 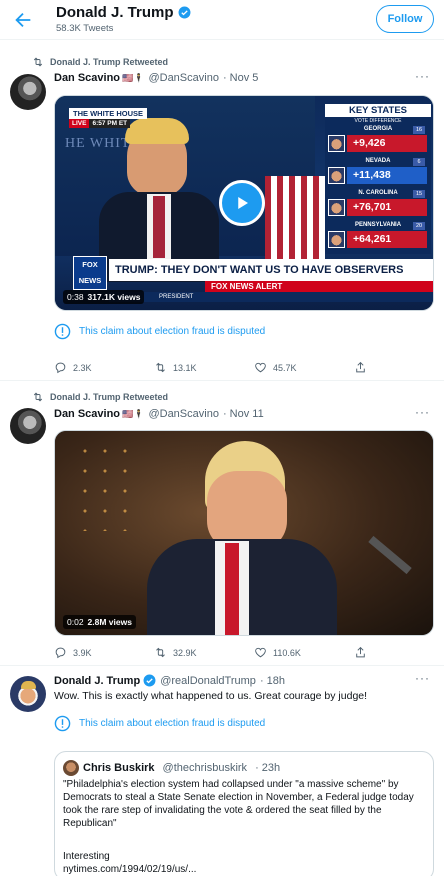 What do you see at coordinates (378, 129) in the screenshot?
I see `state-name: GEORGIA` at bounding box center [378, 129].